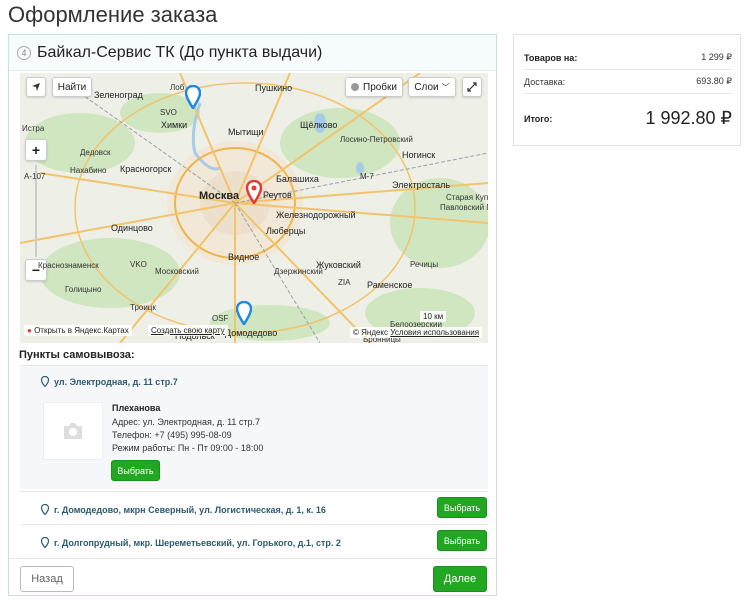  I want to click on traffic-button: Пробки, so click(374, 87).